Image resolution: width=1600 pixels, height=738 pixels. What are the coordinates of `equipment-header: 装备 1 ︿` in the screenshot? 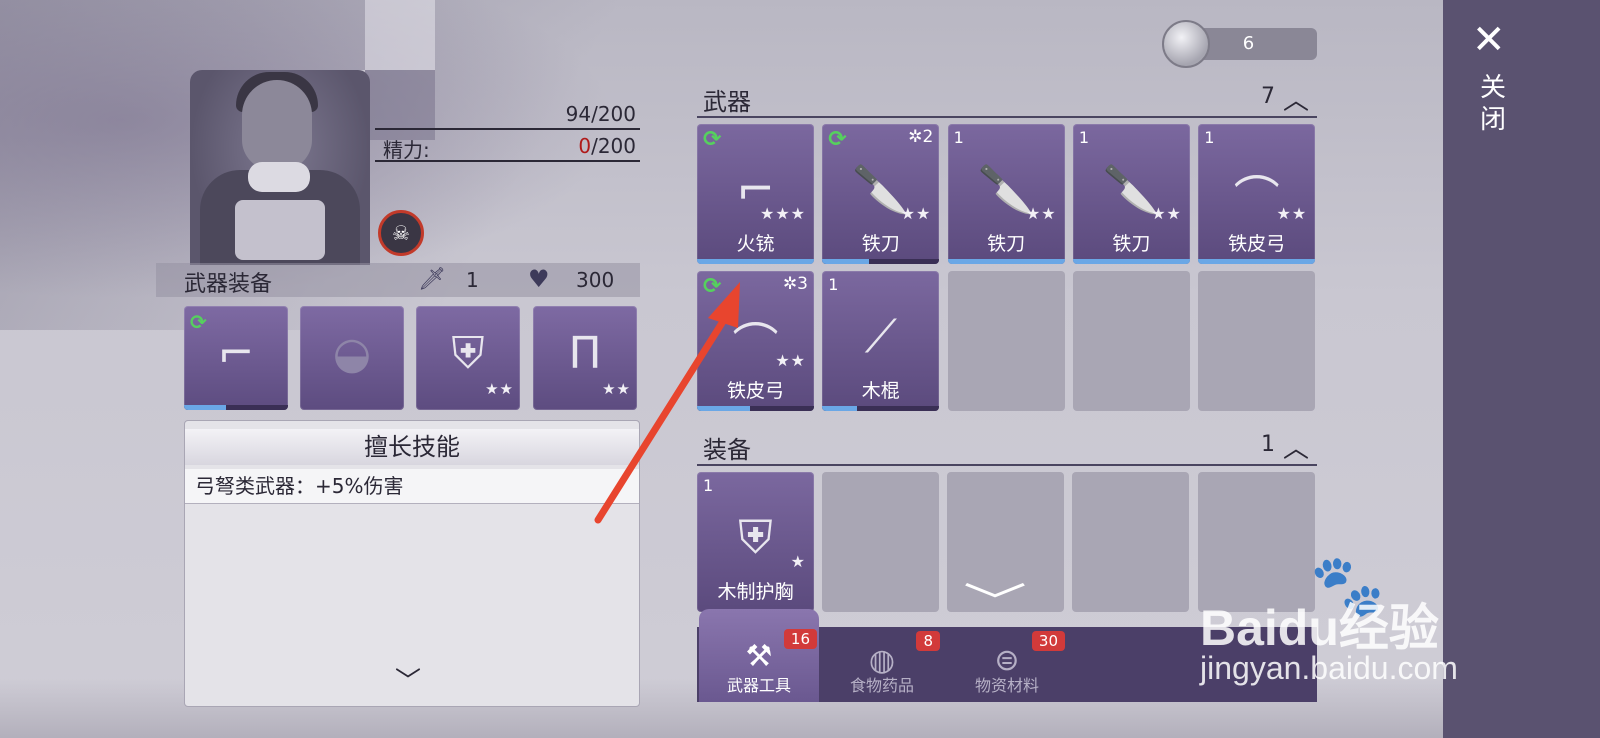 It's located at (1007, 447).